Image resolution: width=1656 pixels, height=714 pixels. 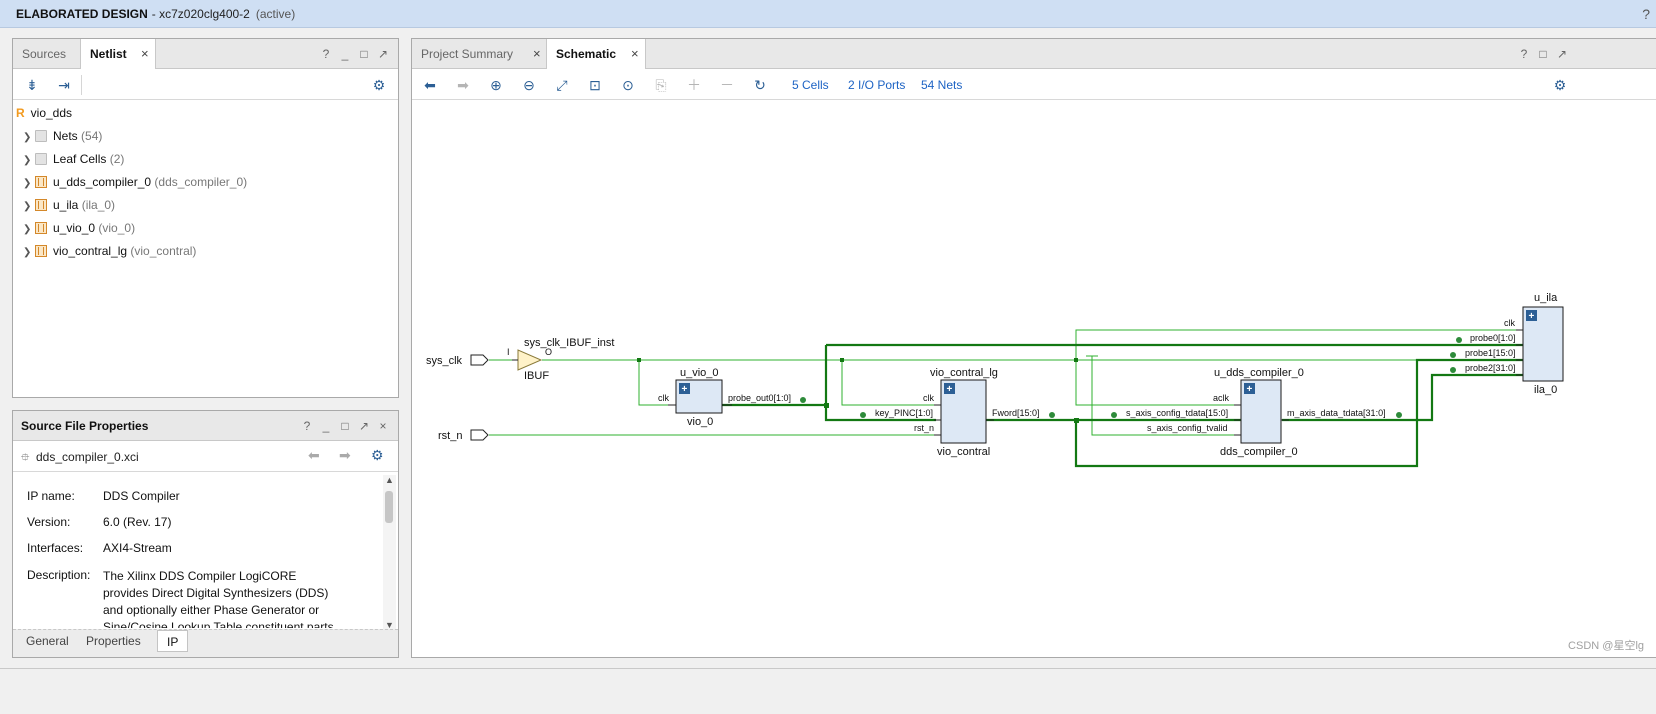 I want to click on collapse-all-icon: ⇟, so click(x=32, y=85).